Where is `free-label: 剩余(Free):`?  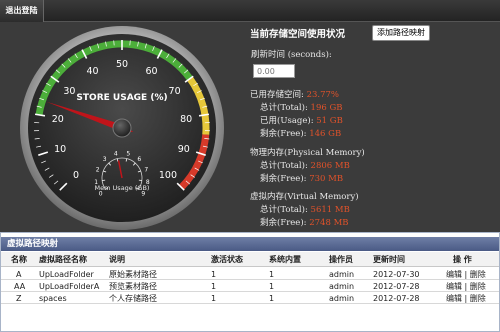 free-label: 剩余(Free): is located at coordinates (283, 134).